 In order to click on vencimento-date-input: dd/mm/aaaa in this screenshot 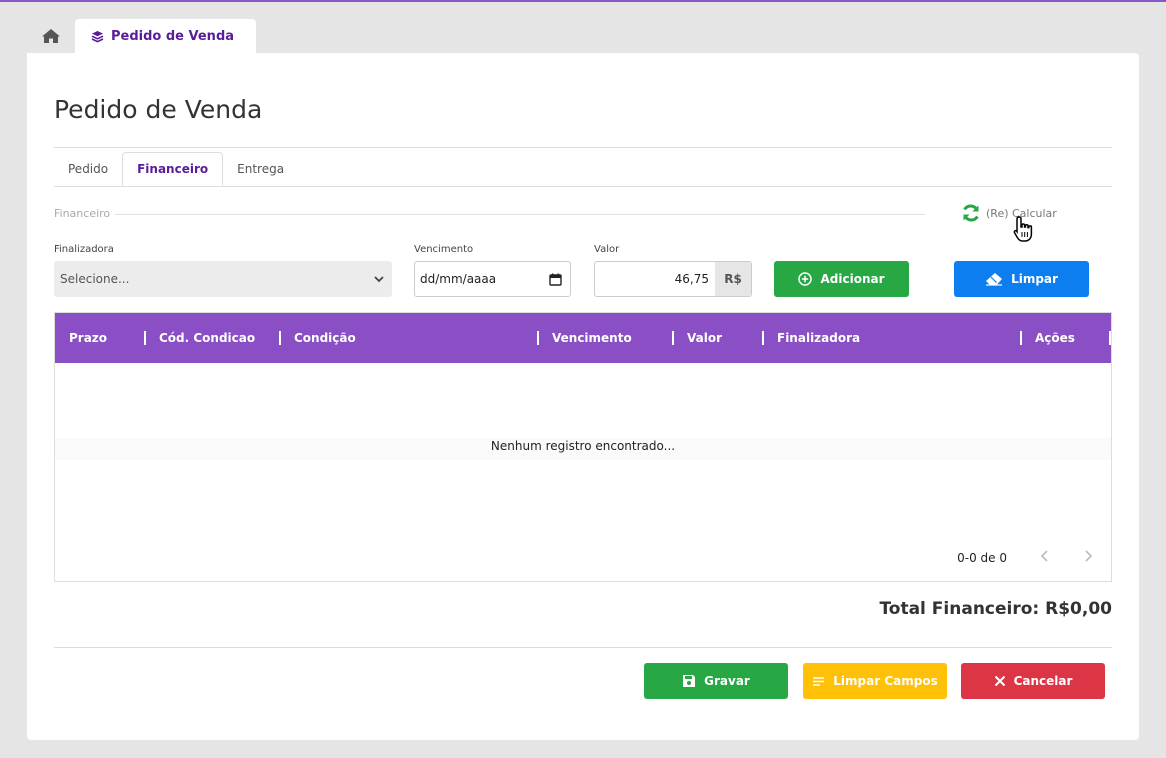, I will do `click(492, 279)`.